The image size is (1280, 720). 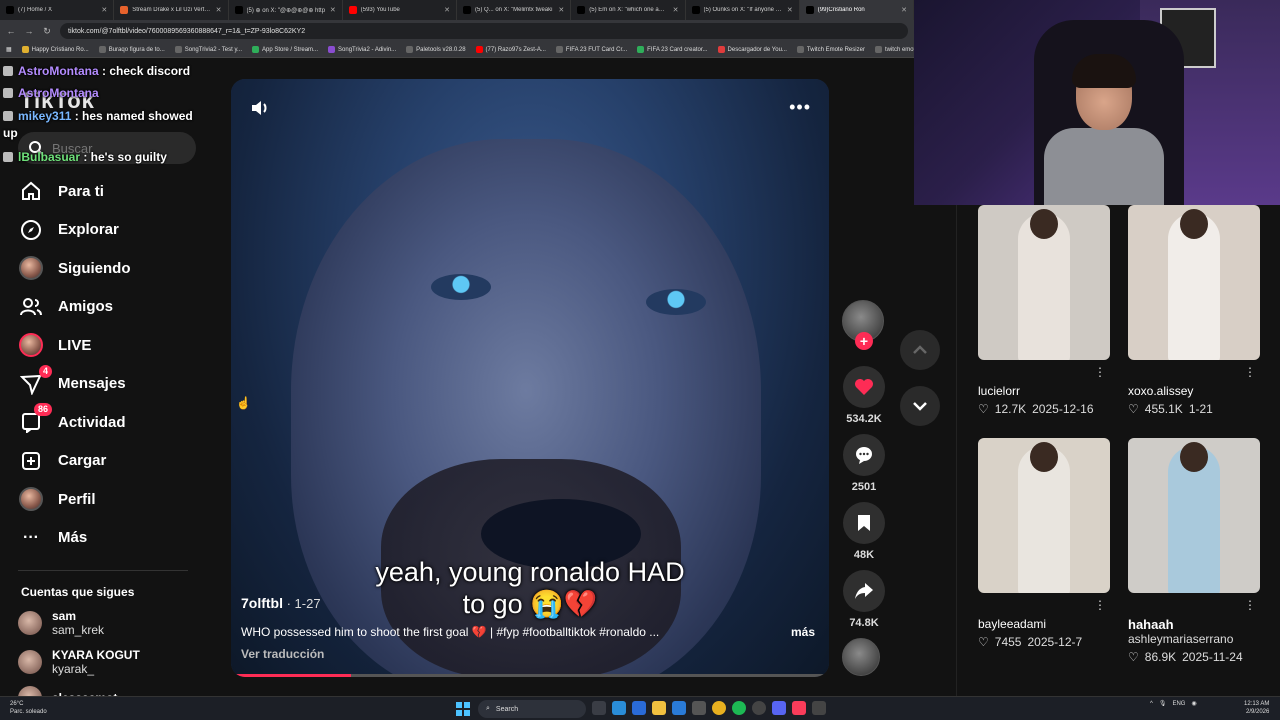 I want to click on browser-tab: (5) Q... on X: "Melimtx tweaki ✕, so click(x=514, y=10).